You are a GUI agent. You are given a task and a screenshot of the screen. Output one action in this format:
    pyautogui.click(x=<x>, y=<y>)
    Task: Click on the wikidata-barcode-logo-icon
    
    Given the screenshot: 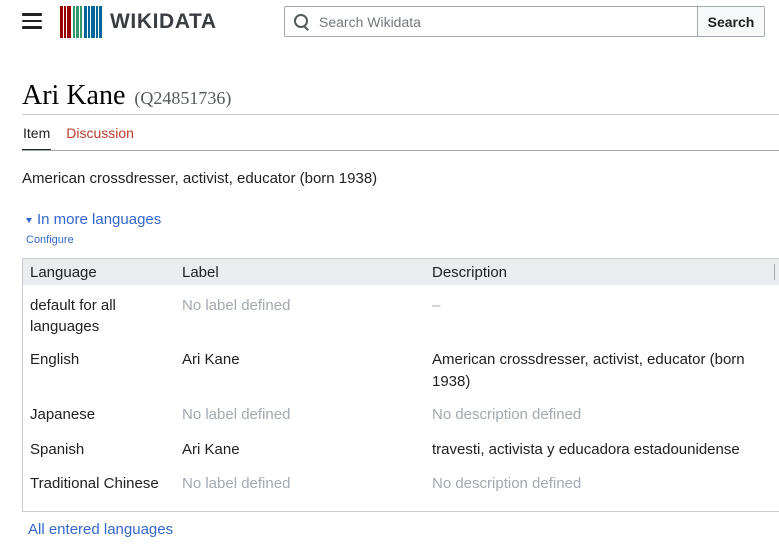 What is the action you would take?
    pyautogui.click(x=81, y=22)
    